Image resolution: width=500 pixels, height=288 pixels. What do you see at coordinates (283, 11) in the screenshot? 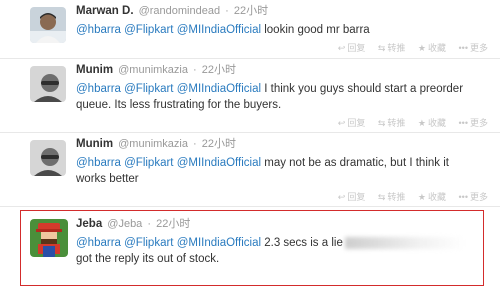
I see `tweet-header: Marwan D. @randomindead · 22小时` at bounding box center [283, 11].